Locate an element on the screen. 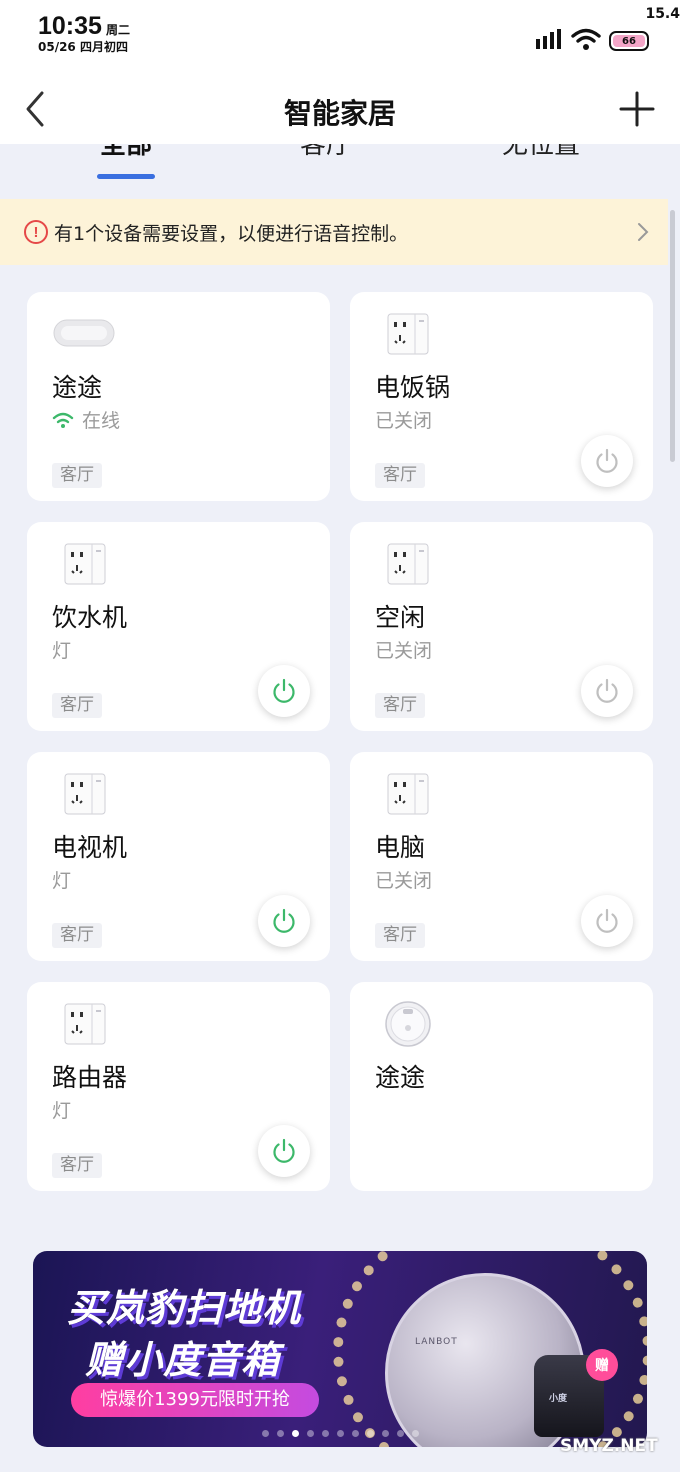  wifi-icon is located at coordinates (586, 39).